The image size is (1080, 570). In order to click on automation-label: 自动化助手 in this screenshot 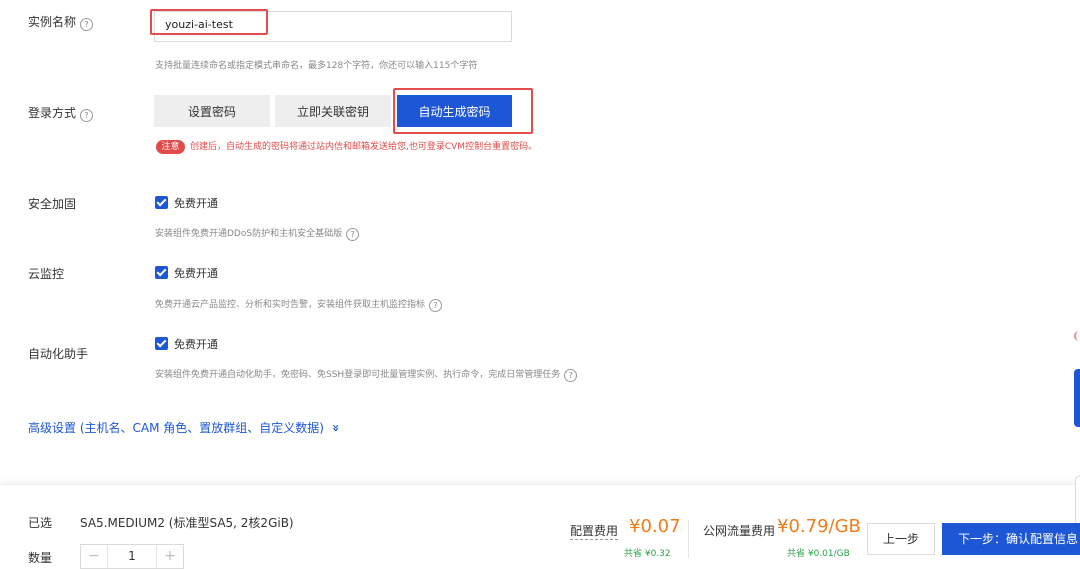, I will do `click(58, 354)`.